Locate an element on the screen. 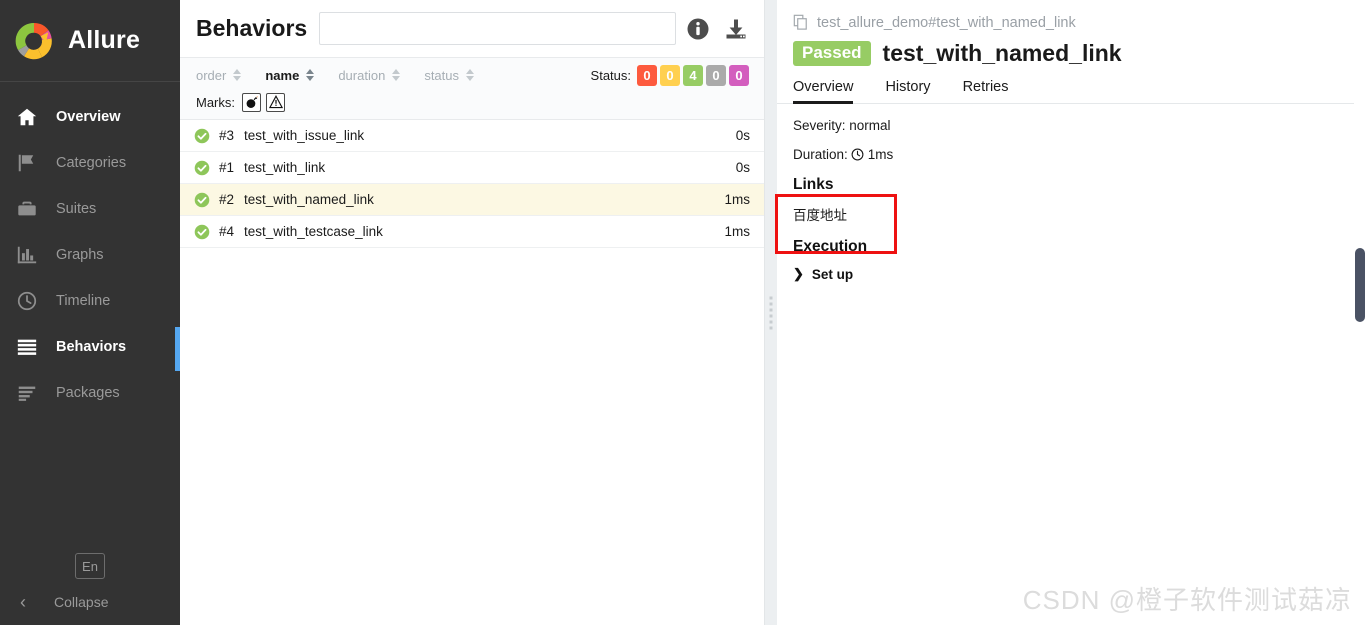 This screenshot has height=625, width=1366. brand: Allure is located at coordinates (90, 41).